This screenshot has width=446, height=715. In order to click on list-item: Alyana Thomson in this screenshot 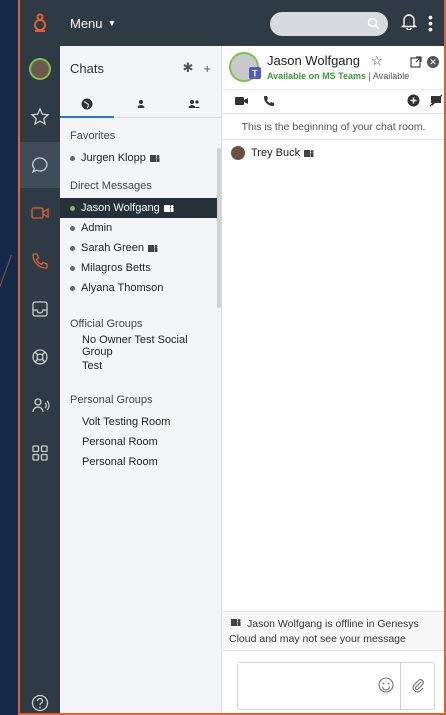, I will do `click(140, 288)`.